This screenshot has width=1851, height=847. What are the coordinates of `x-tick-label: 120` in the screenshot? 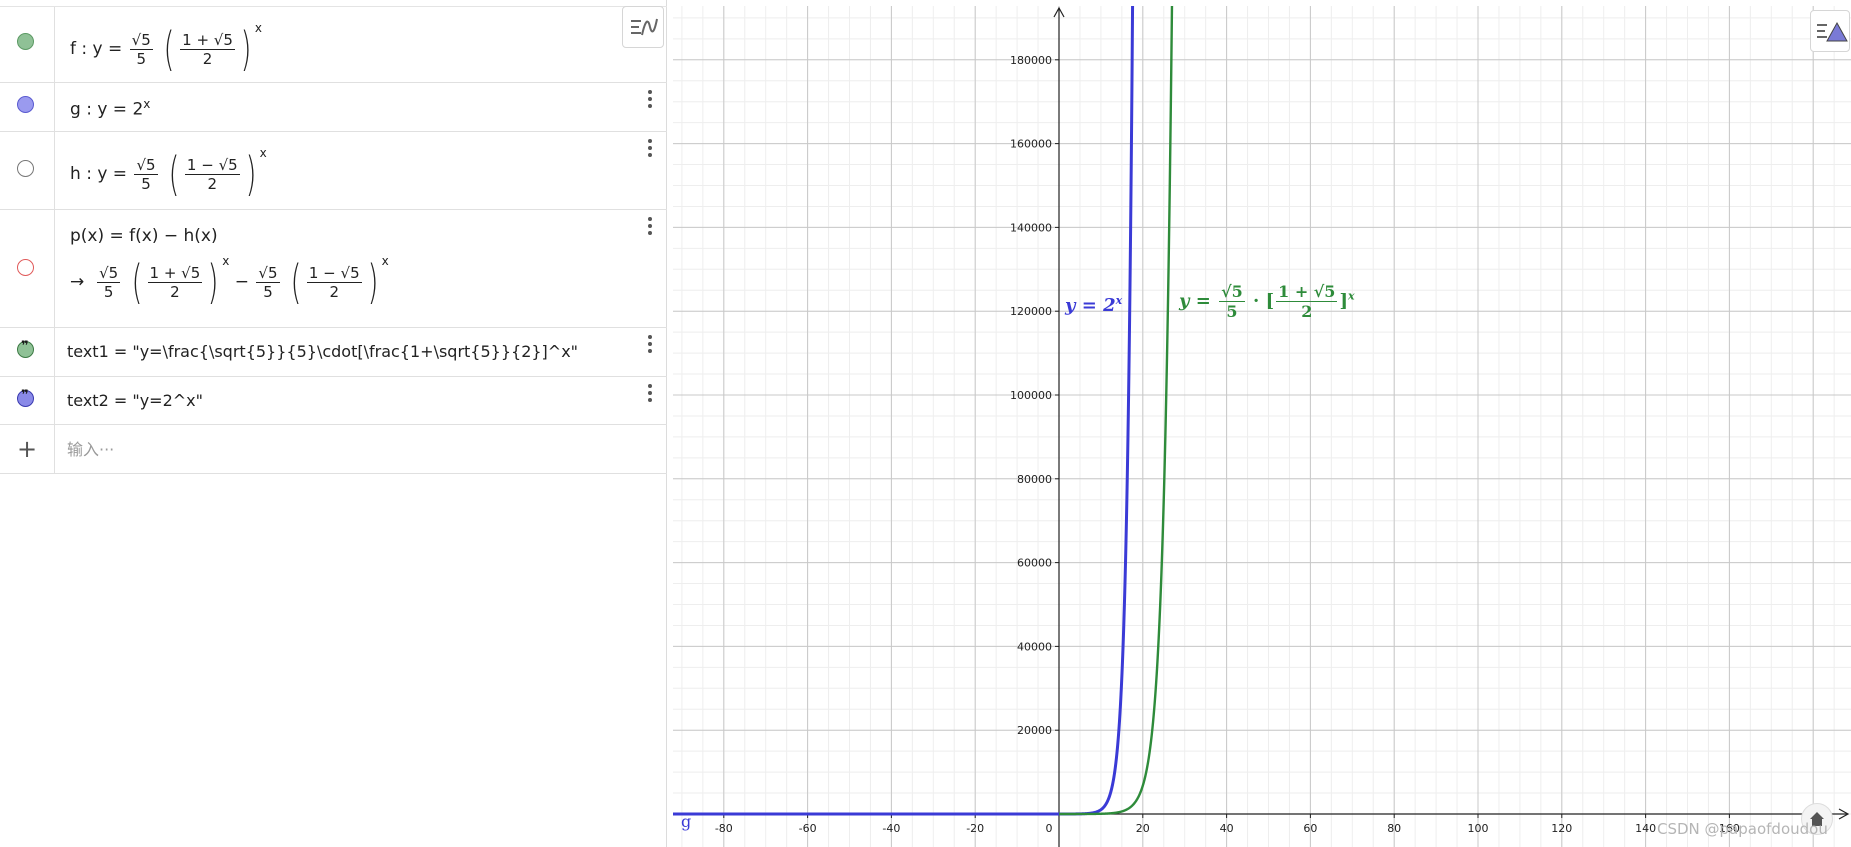 It's located at (1561, 828).